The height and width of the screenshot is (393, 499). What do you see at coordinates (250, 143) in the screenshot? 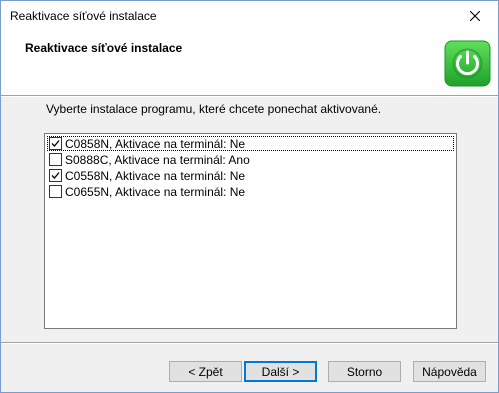
I see `list-item: C0858N, Aktivace na terminál: Ne` at bounding box center [250, 143].